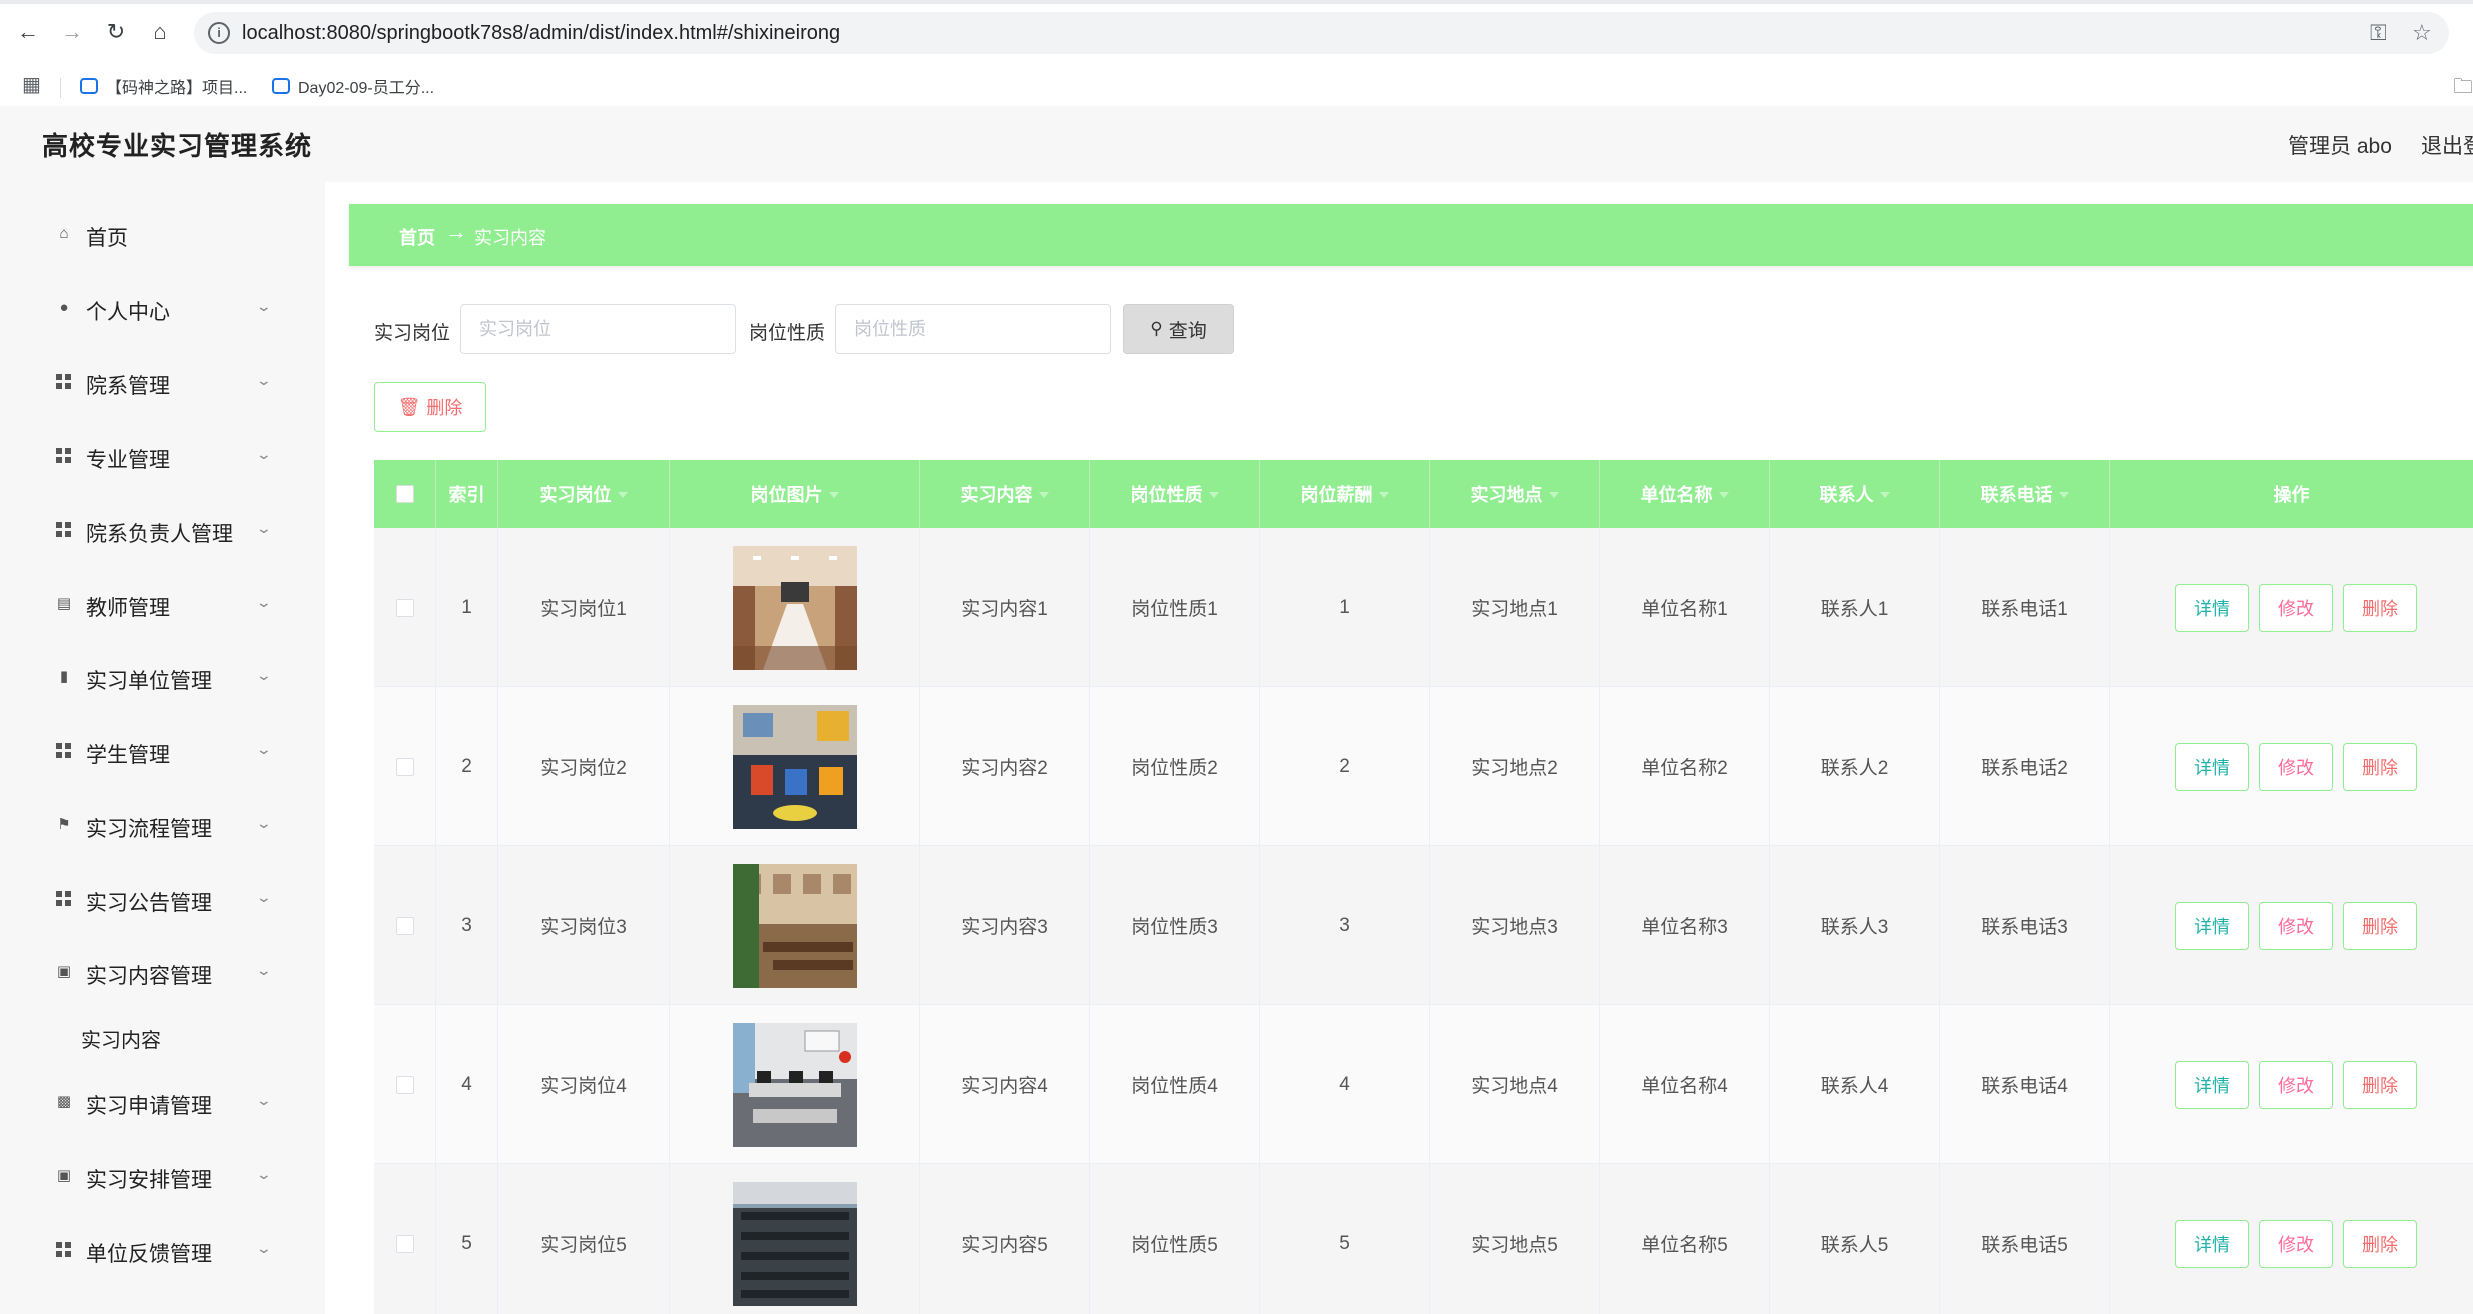  I want to click on apps-grid-icon: ▦, so click(31, 84).